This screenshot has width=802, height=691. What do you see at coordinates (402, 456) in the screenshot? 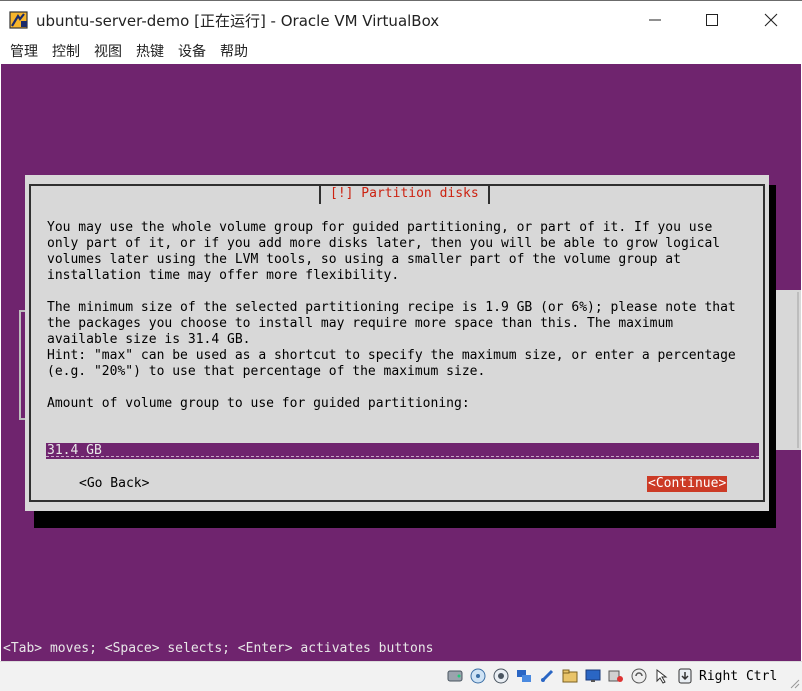
I see `input-underline` at bounding box center [402, 456].